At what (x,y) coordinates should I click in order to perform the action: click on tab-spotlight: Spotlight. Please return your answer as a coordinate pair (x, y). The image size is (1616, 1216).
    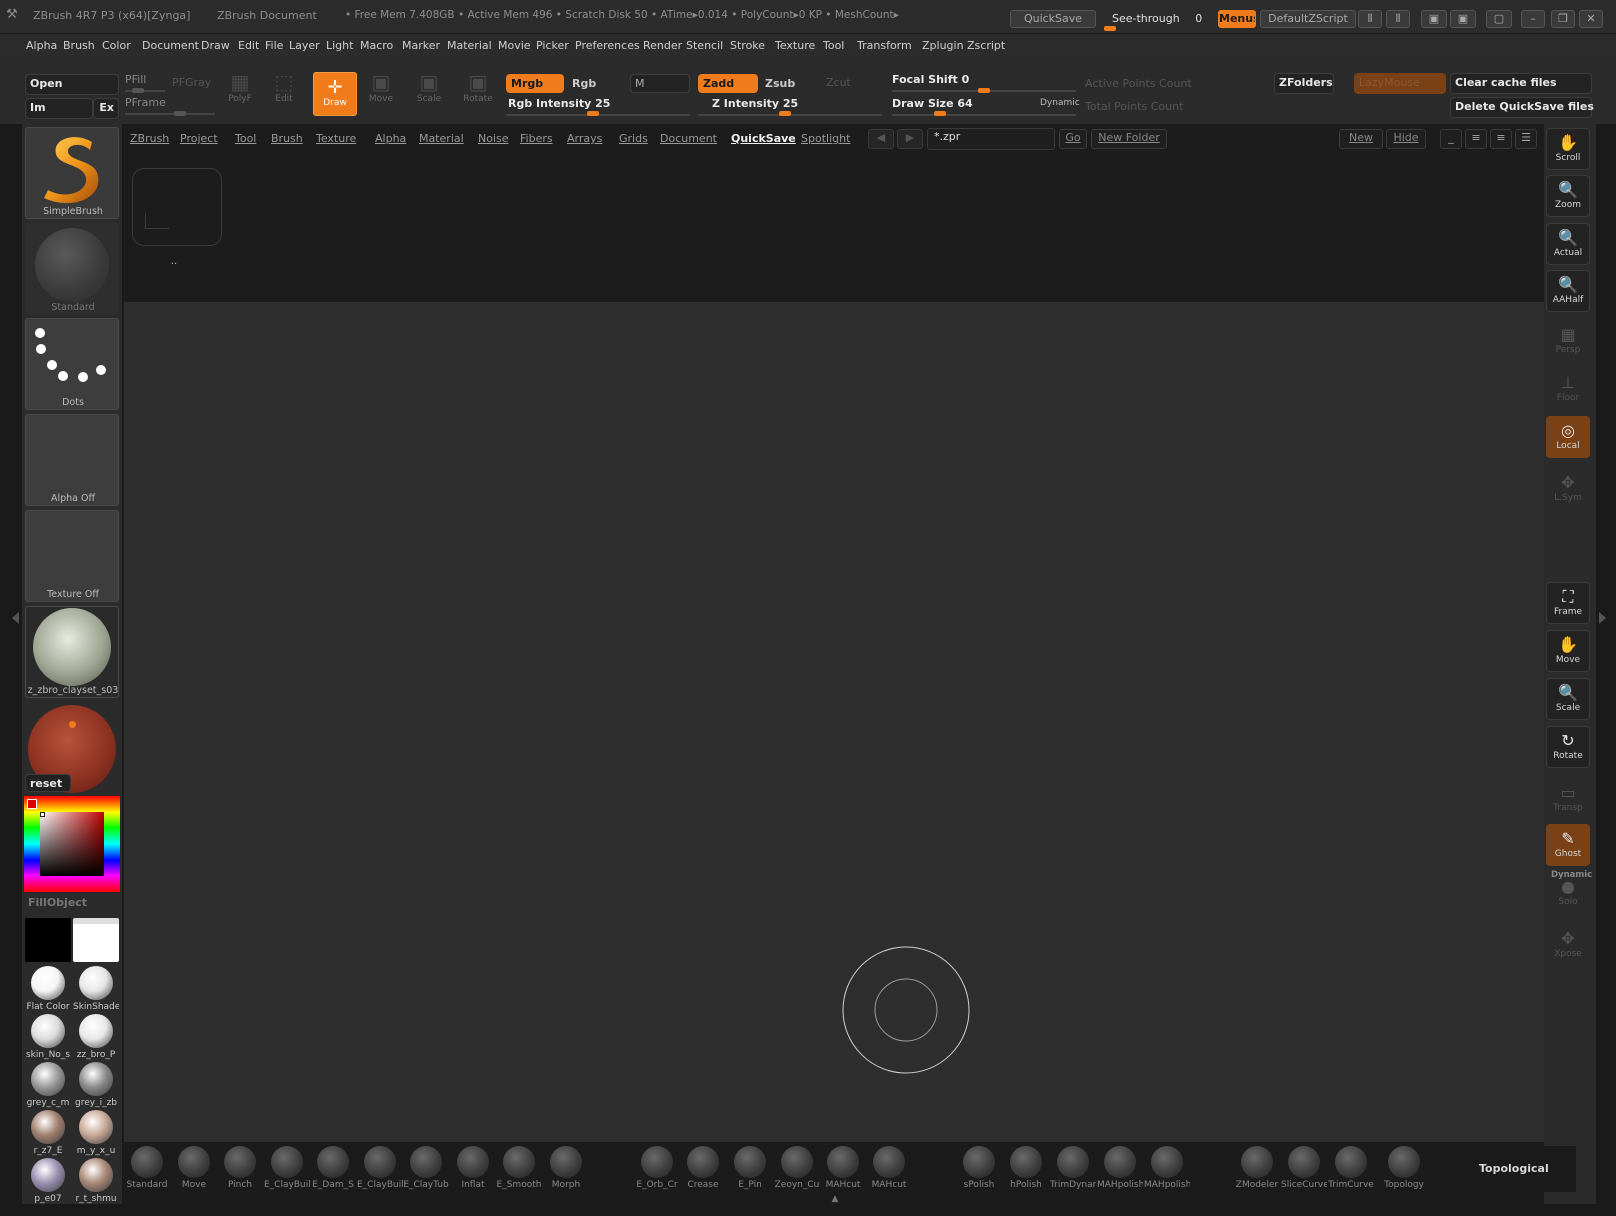
    Looking at the image, I should click on (825, 138).